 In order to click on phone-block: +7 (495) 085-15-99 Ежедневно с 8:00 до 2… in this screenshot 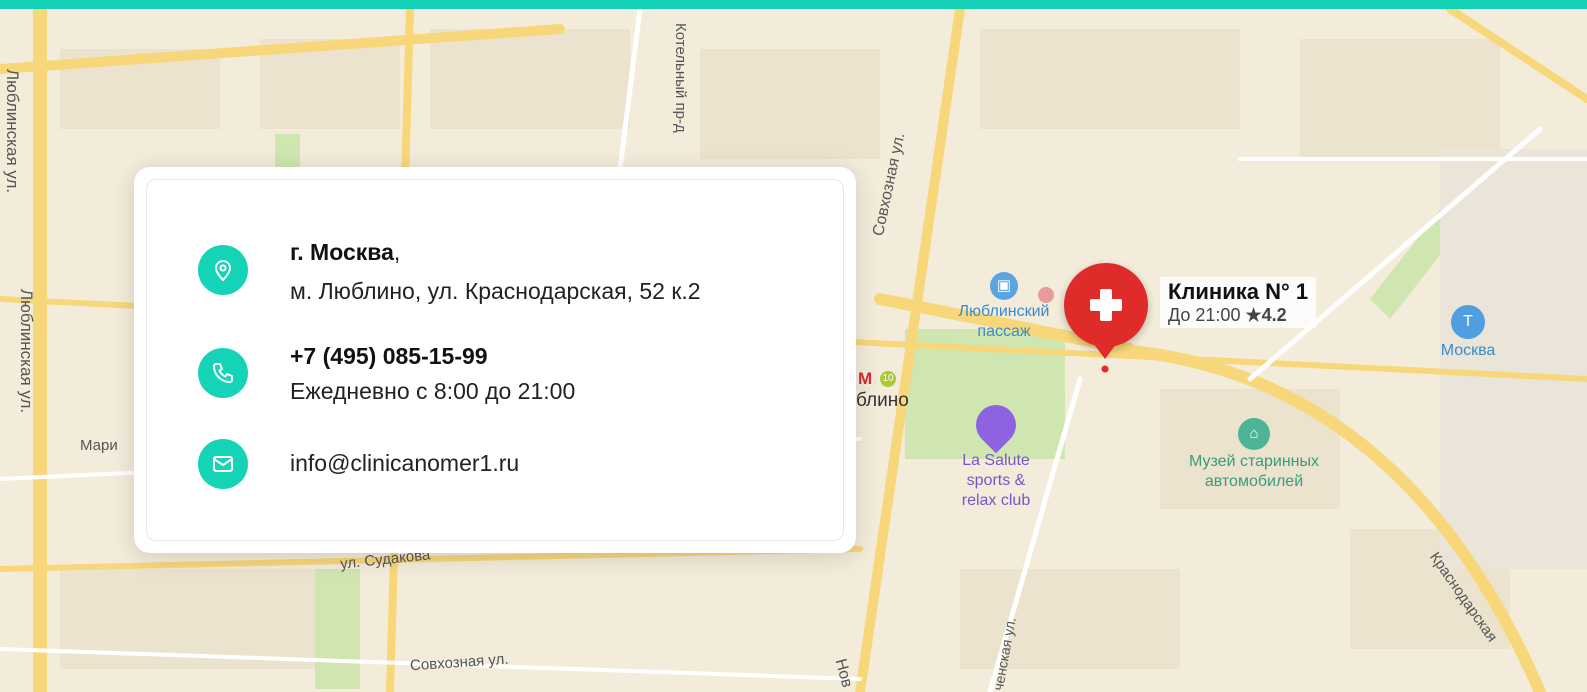, I will do `click(432, 375)`.